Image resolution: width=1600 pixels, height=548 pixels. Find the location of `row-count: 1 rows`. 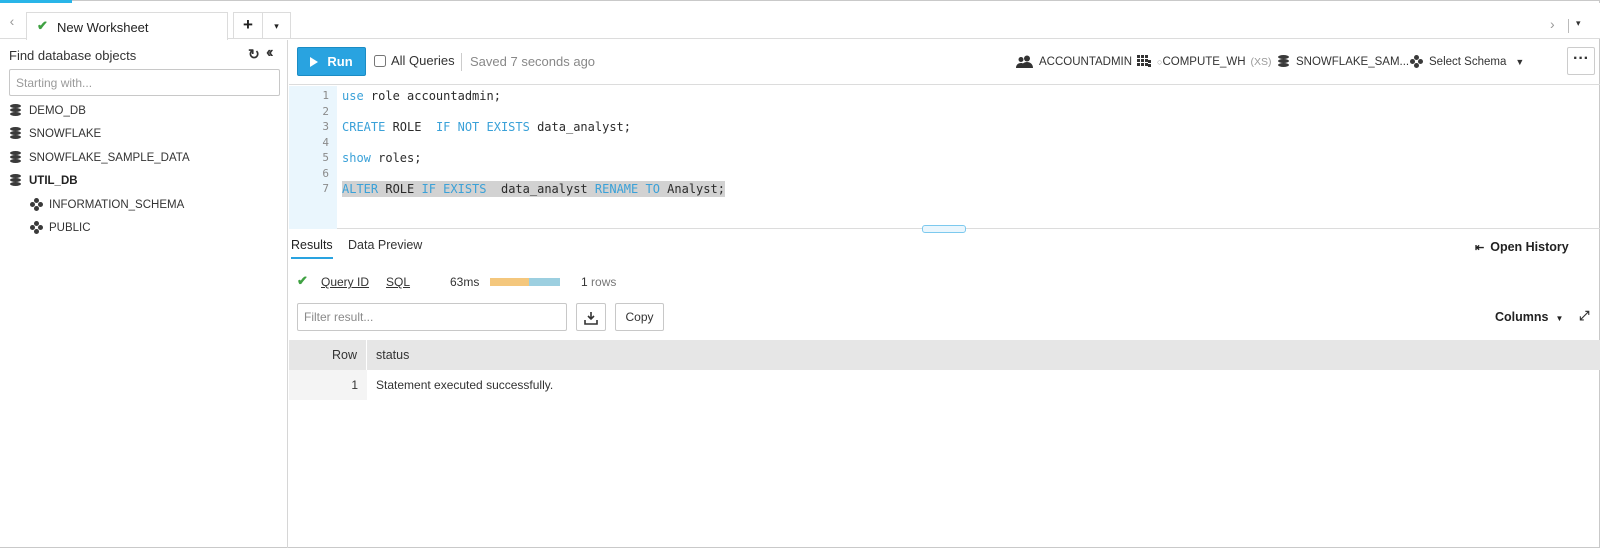

row-count: 1 rows is located at coordinates (599, 282).